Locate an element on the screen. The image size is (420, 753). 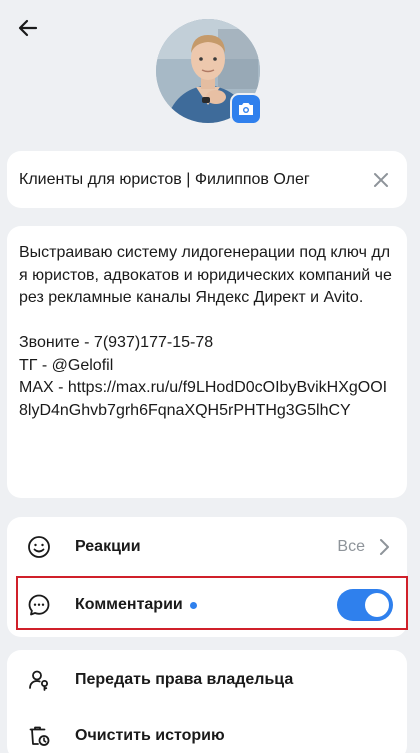
user-key-icon is located at coordinates (38, 680).